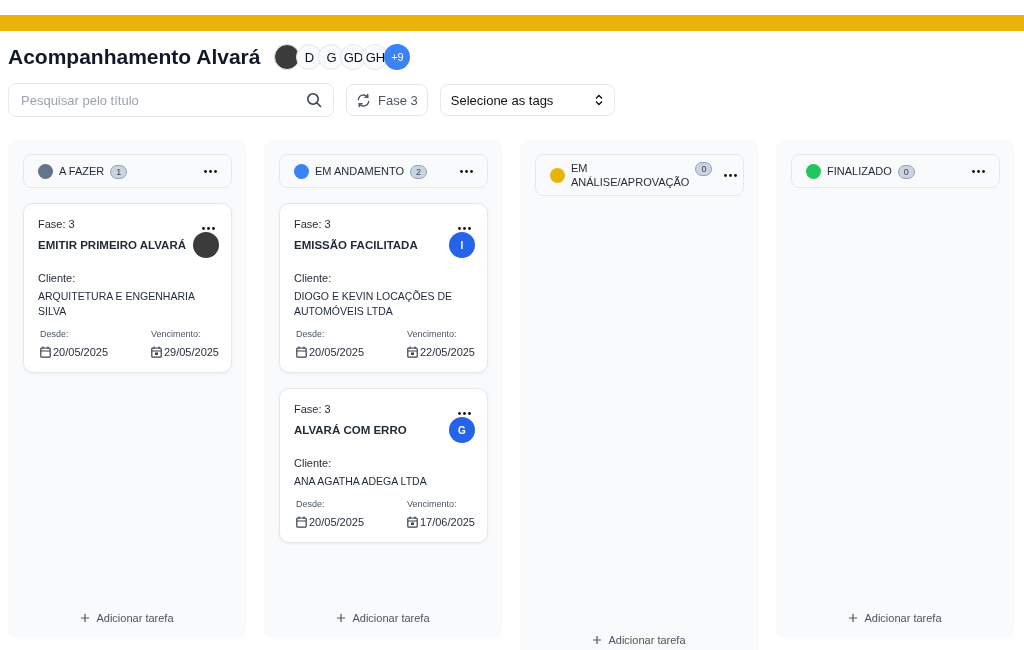  What do you see at coordinates (127, 288) in the screenshot?
I see `task-card: Fase: 3 EMITIR PRIMEIRO ALVARÁ Cliente: ARQUITETURA E ENGENHARIA SILVA Desde: 20/05/2025 Vencimento: 29/05/2025` at bounding box center [127, 288].